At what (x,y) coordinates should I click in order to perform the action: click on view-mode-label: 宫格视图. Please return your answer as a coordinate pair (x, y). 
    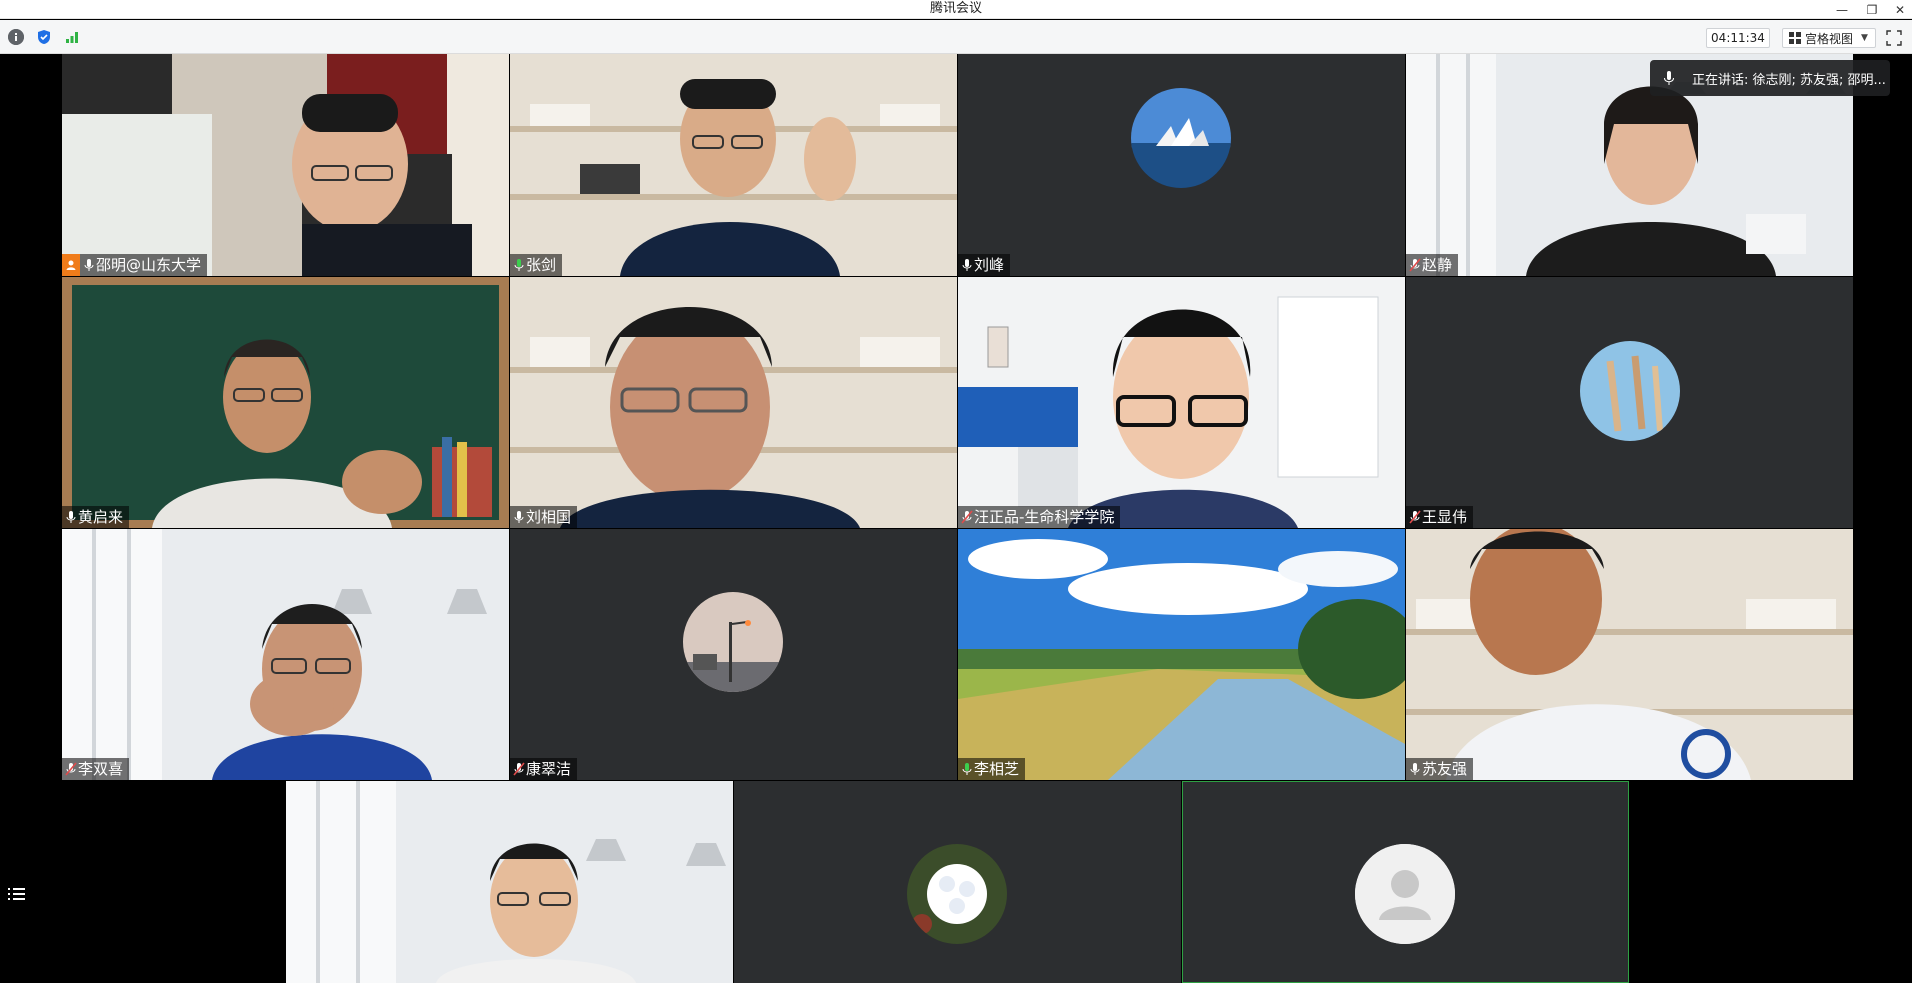
    Looking at the image, I should click on (1829, 38).